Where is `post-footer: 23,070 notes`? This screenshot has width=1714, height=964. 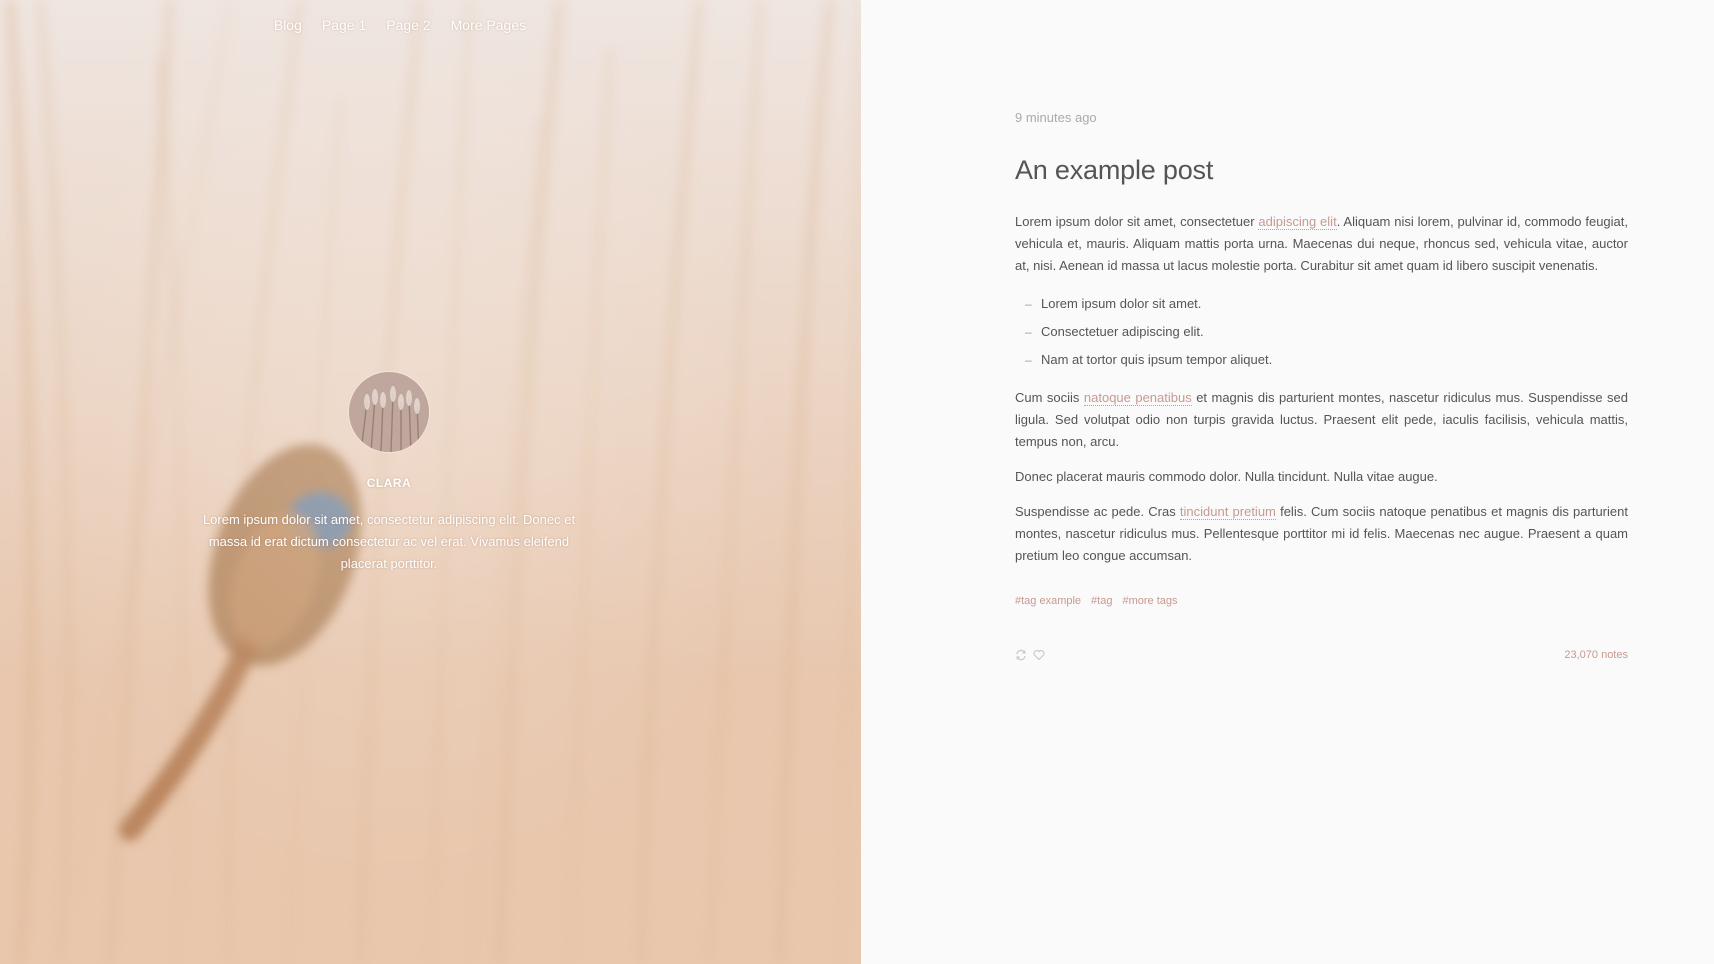 post-footer: 23,070 notes is located at coordinates (1321, 655).